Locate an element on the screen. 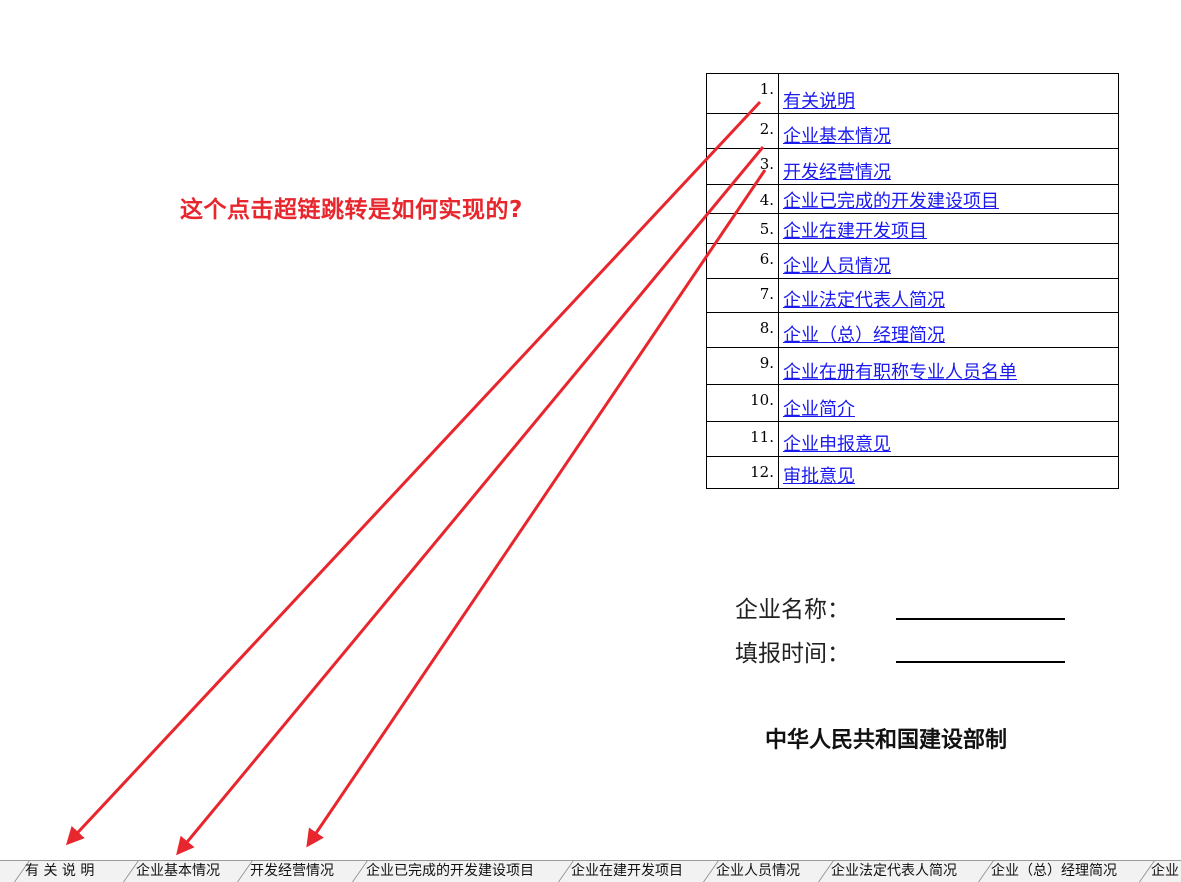 The width and height of the screenshot is (1181, 882). sheet-tab-partial: 企业 is located at coordinates (1166, 871).